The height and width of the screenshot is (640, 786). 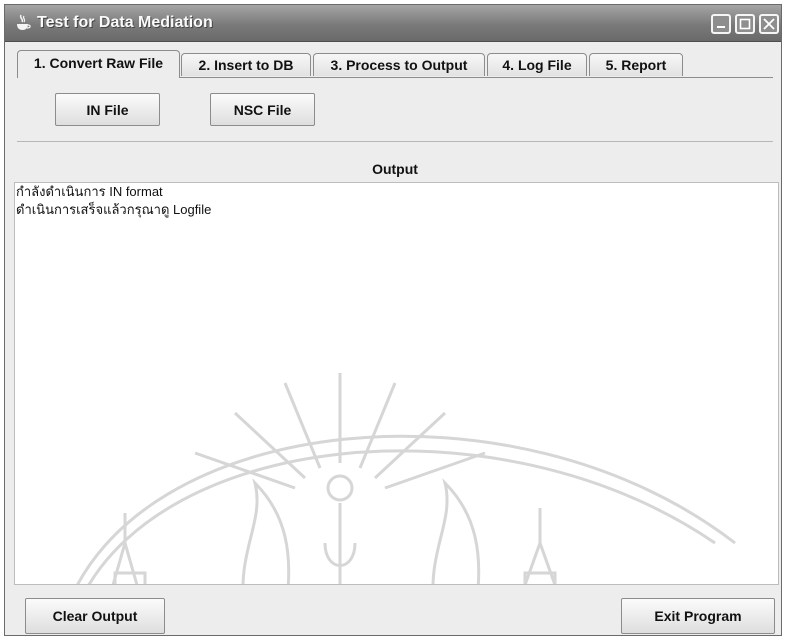 What do you see at coordinates (262, 109) in the screenshot?
I see `nsc-file-button: NSC File` at bounding box center [262, 109].